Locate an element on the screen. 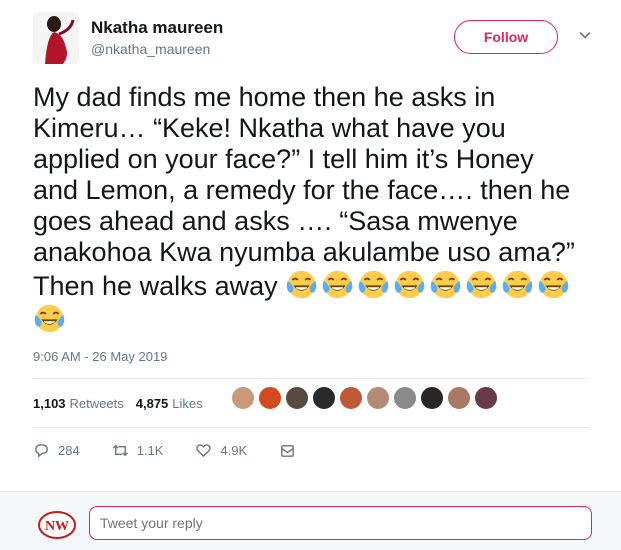 This screenshot has width=621, height=550. reply-count: 284 is located at coordinates (69, 450).